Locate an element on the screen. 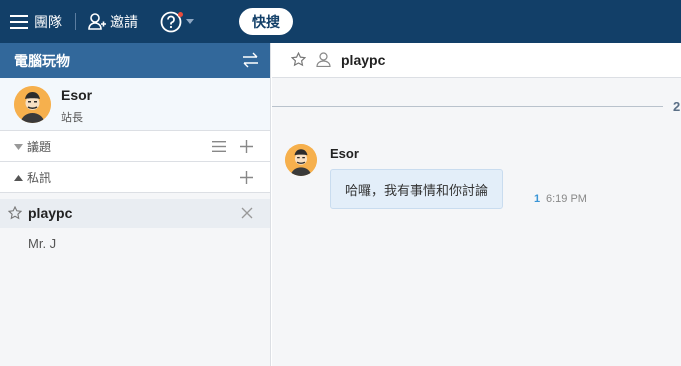  channel-header: playpc is located at coordinates (476, 60).